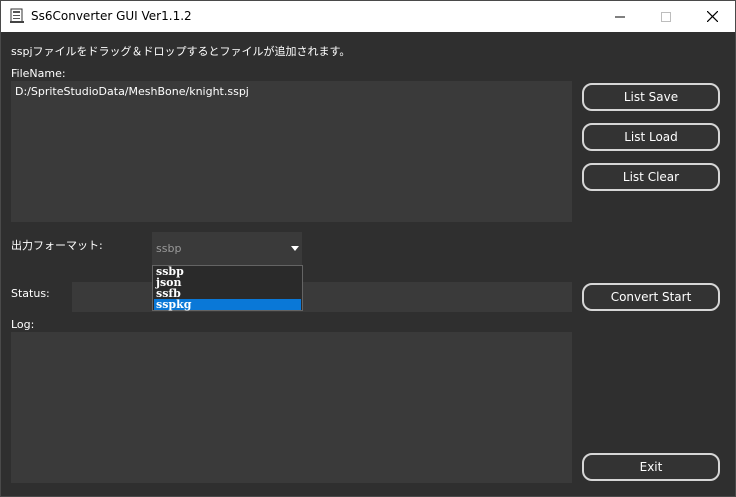  Describe the element at coordinates (57, 245) in the screenshot. I see `format-label: 出力フォーマット:` at that location.